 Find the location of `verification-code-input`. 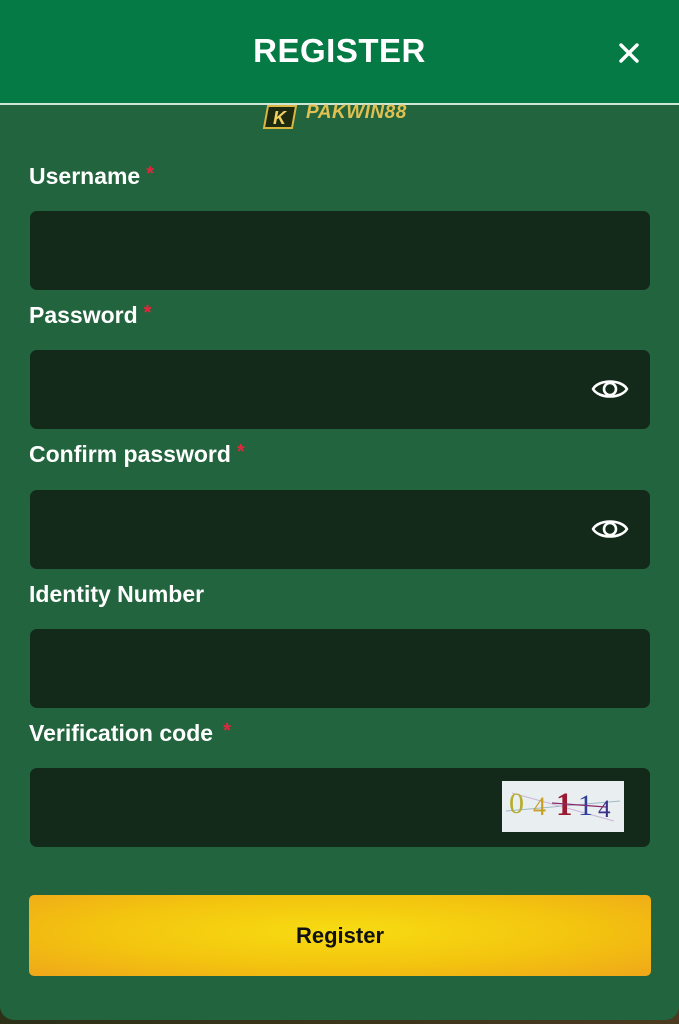

verification-code-input is located at coordinates (260, 807).